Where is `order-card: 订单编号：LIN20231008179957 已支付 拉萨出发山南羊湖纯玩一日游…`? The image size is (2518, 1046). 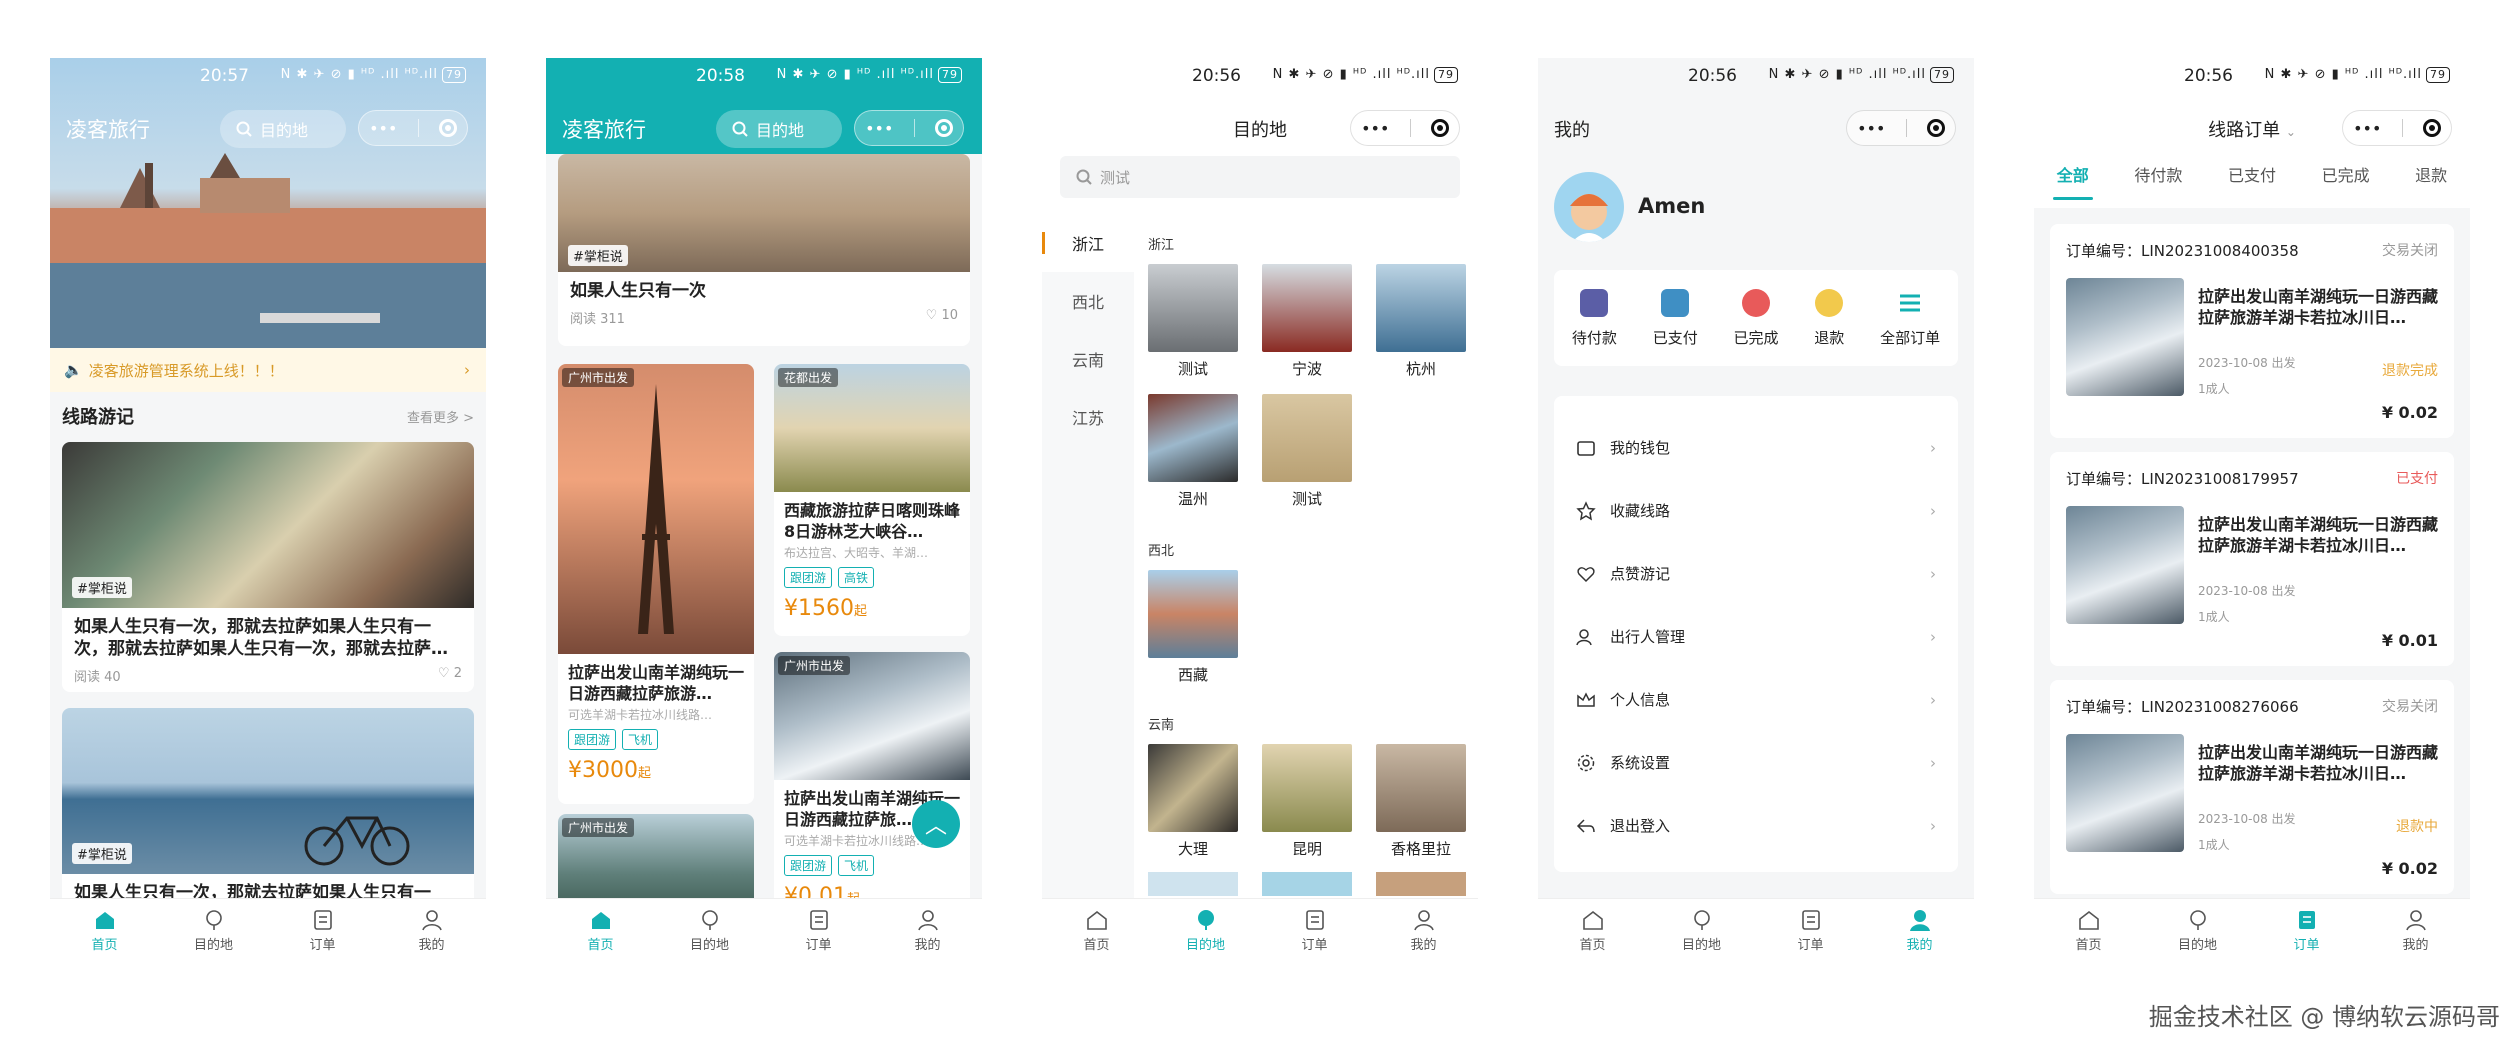
order-card: 订单编号：LIN20231008179957 已支付 拉萨出发山南羊湖纯玩一日游… is located at coordinates (2252, 559).